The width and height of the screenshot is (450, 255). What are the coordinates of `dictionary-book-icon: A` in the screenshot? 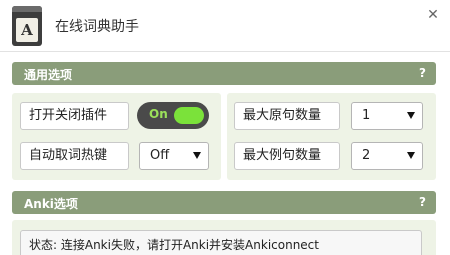 It's located at (27, 26).